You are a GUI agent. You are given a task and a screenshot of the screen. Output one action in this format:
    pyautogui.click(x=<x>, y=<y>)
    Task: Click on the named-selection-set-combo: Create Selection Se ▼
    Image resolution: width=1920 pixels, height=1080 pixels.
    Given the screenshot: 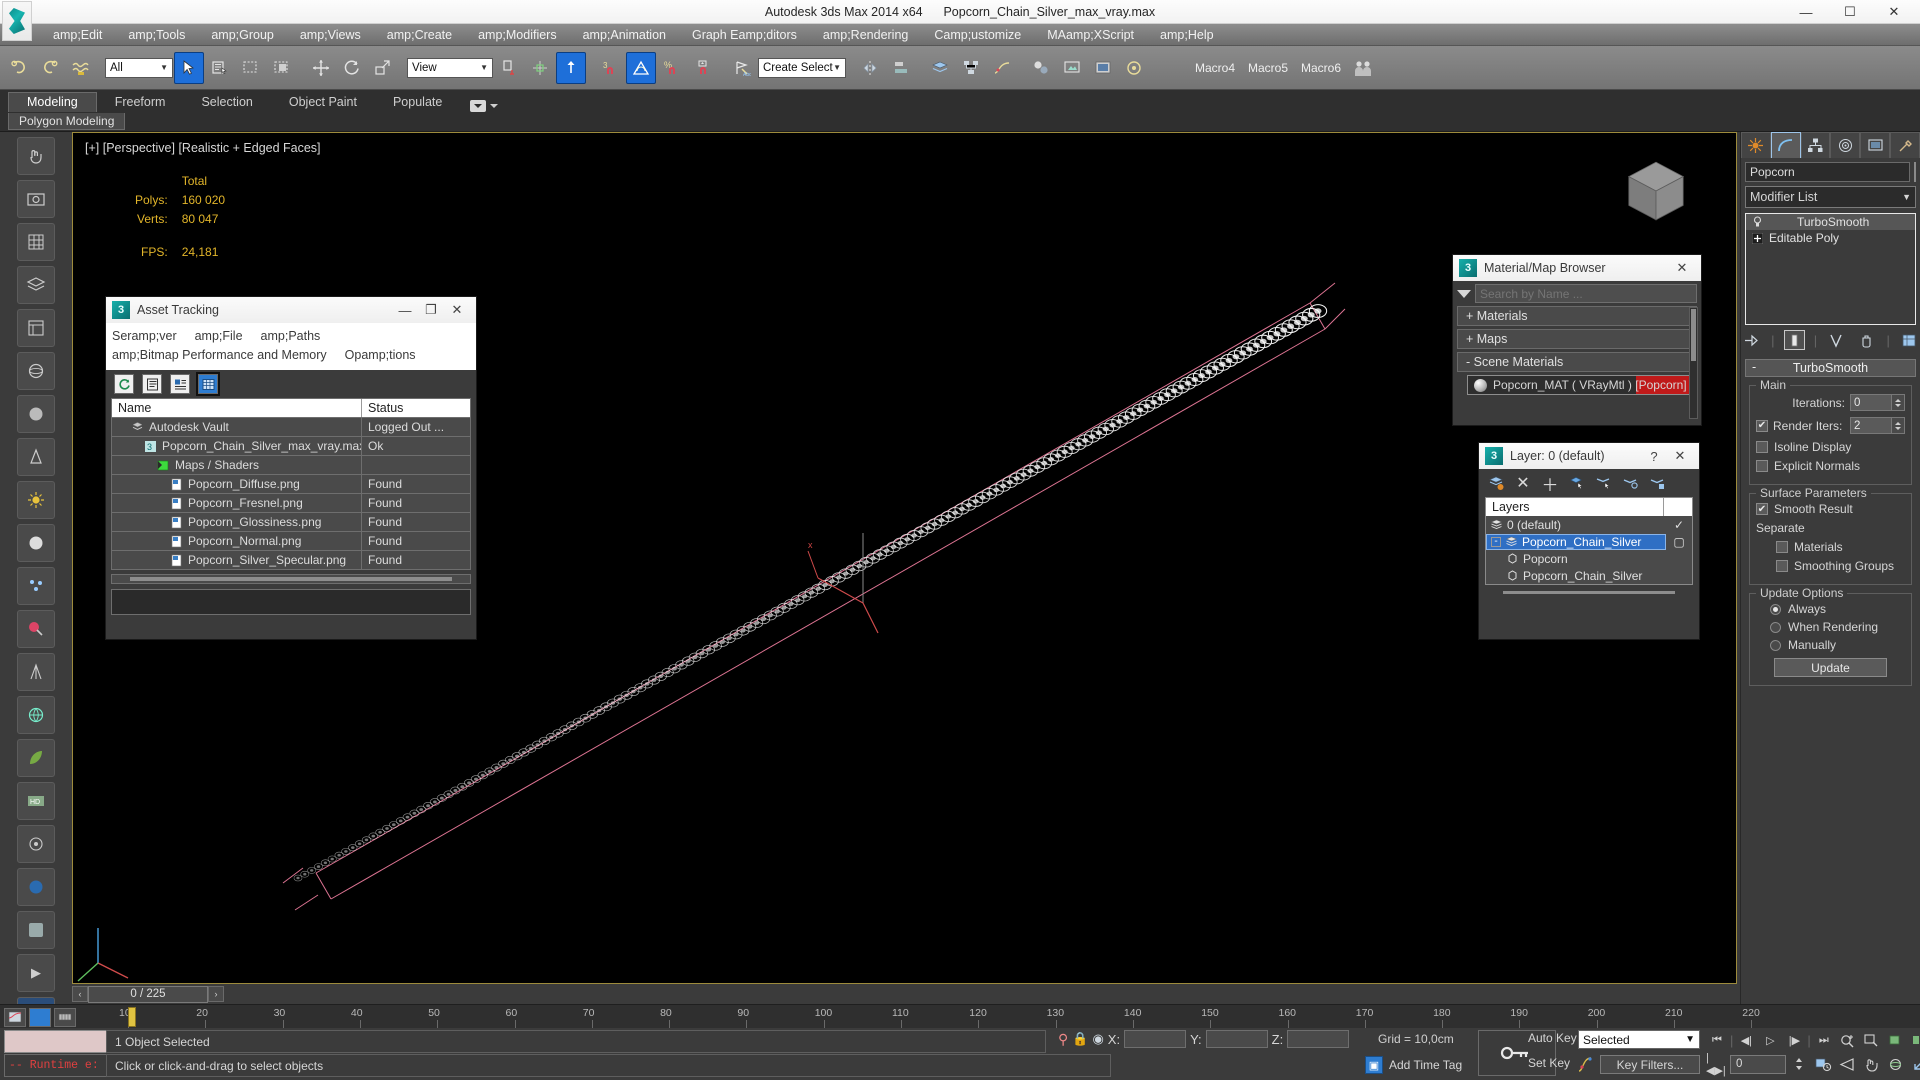 What is the action you would take?
    pyautogui.click(x=802, y=67)
    